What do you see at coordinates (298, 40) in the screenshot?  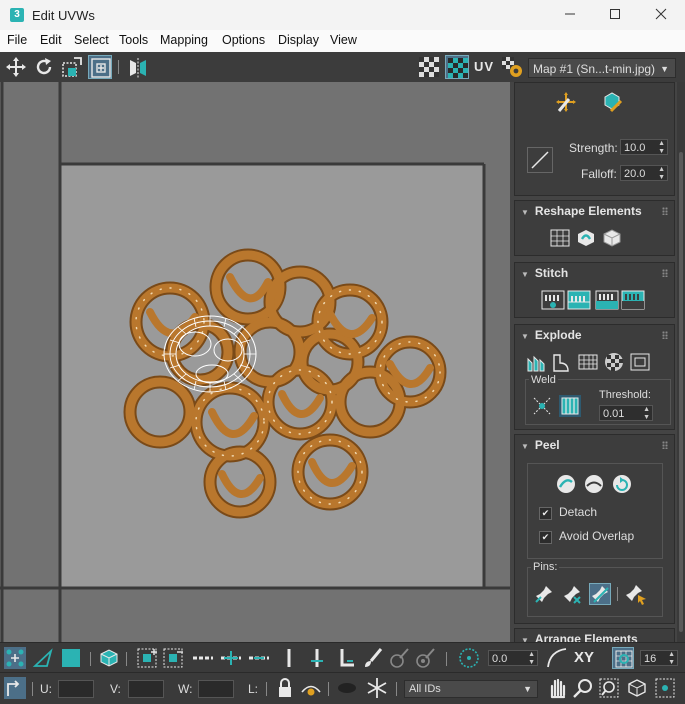 I see `menu-display: Display` at bounding box center [298, 40].